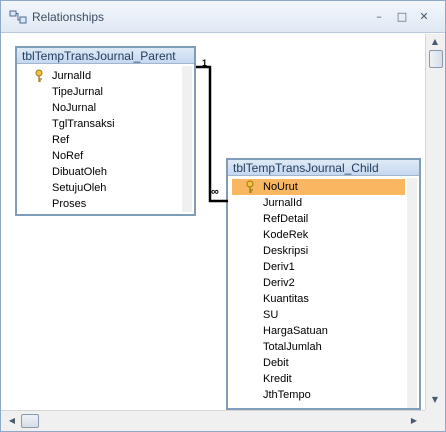 This screenshot has width=446, height=432. I want to click on relationship-one-label: 1, so click(205, 63).